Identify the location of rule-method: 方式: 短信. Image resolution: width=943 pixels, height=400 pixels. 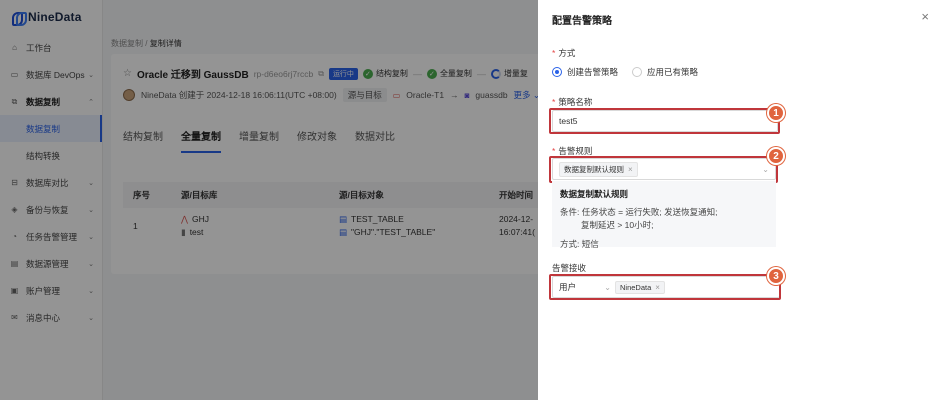
(579, 244).